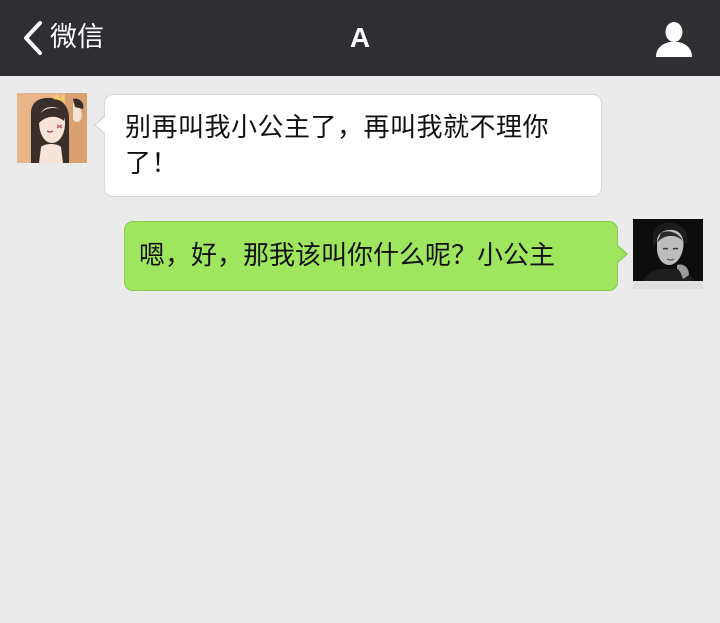 The height and width of the screenshot is (623, 720). Describe the element at coordinates (337, 146) in the screenshot. I see `message-text: 别再叫我小公主了，再叫我就不理你了！` at that location.